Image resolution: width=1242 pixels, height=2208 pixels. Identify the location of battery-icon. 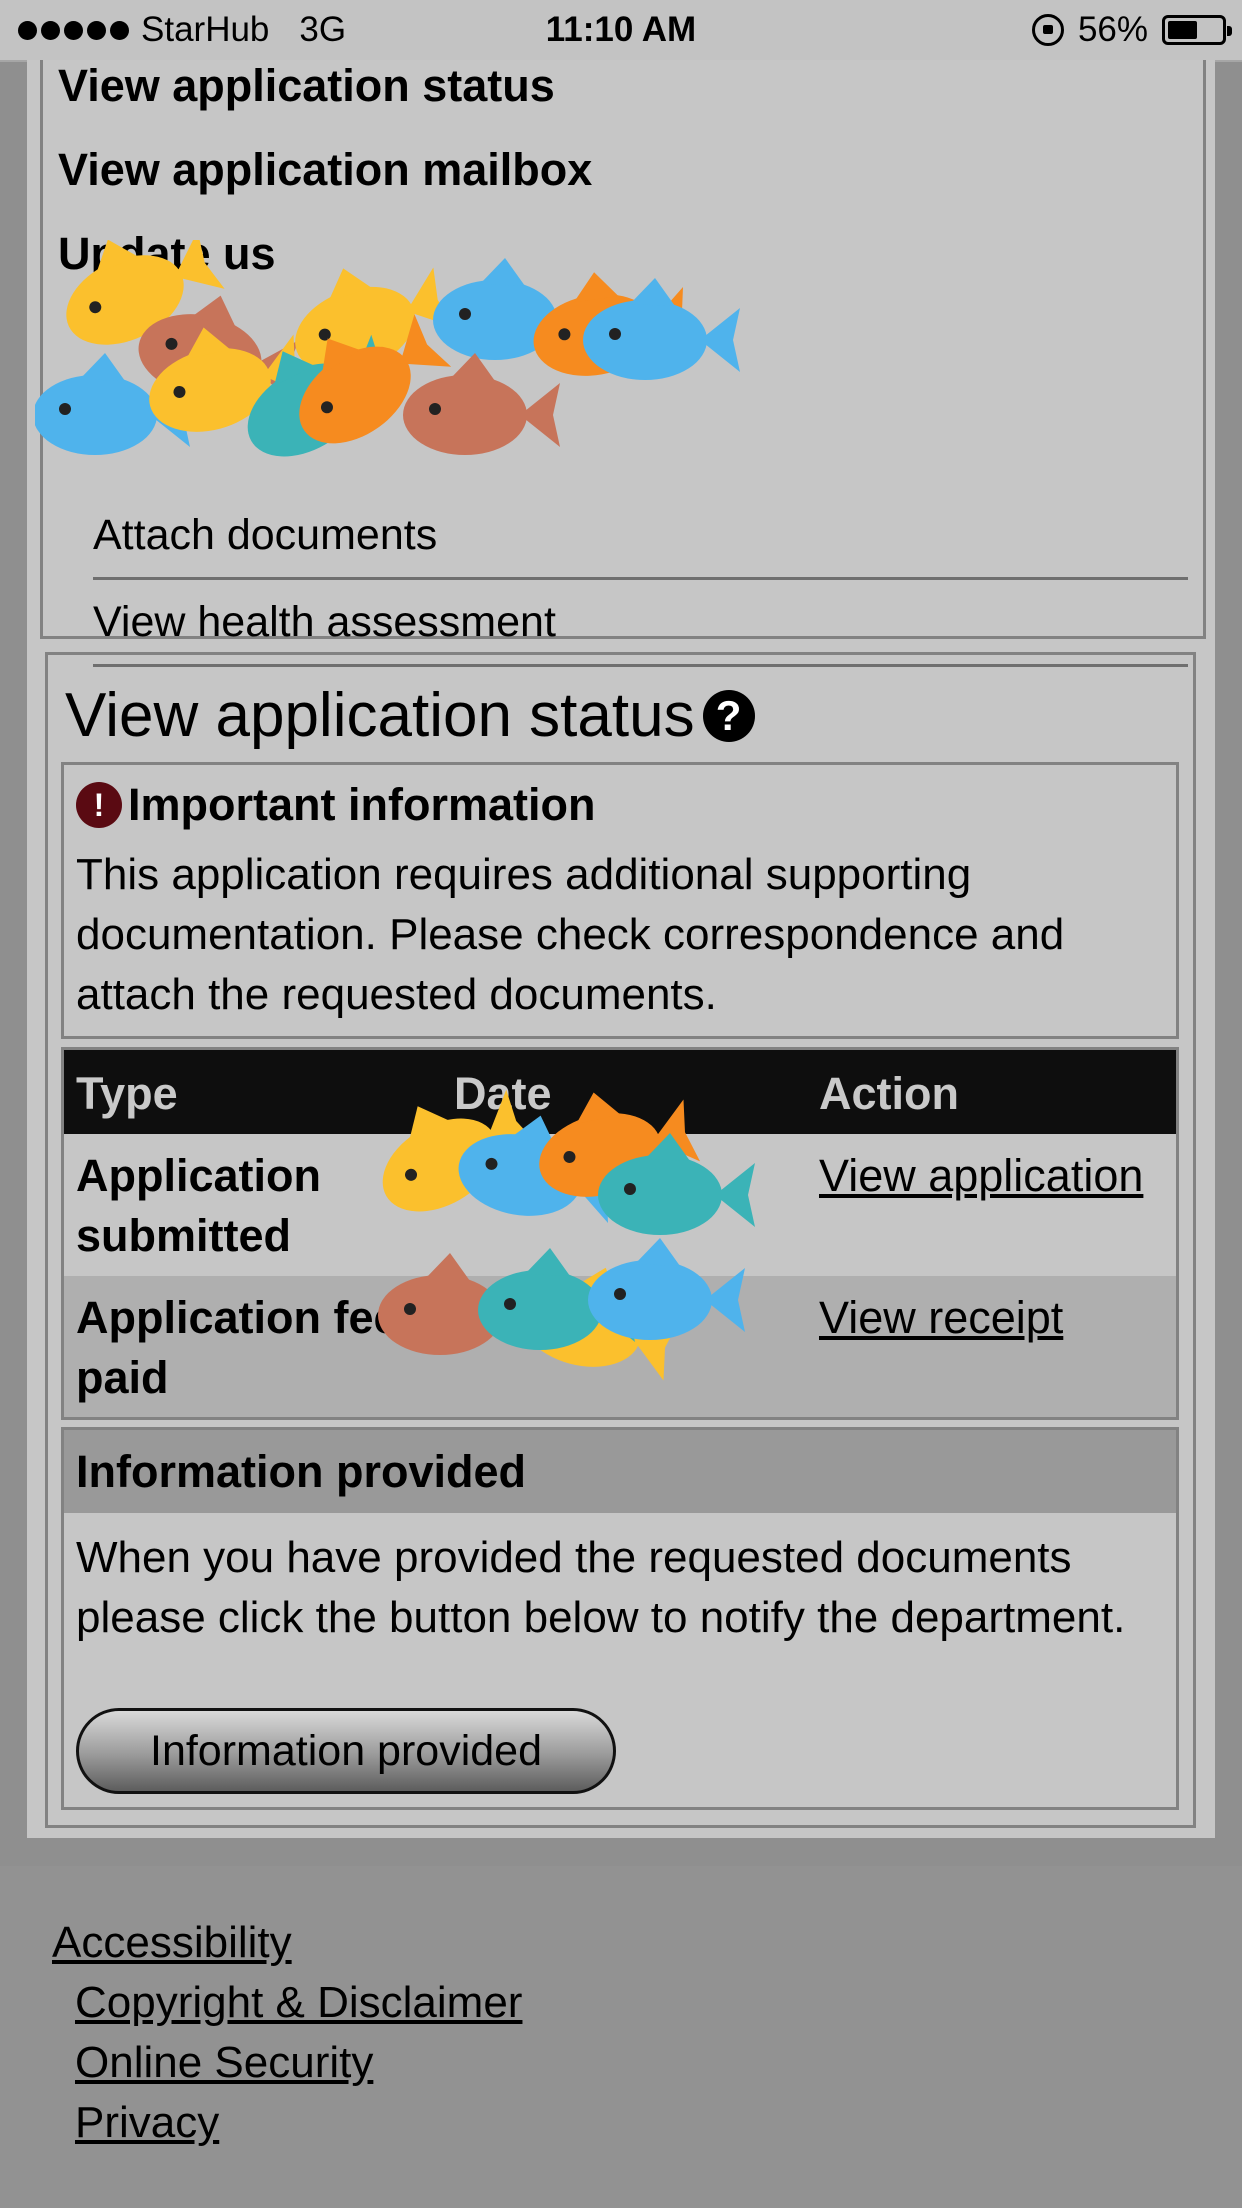
(1197, 30).